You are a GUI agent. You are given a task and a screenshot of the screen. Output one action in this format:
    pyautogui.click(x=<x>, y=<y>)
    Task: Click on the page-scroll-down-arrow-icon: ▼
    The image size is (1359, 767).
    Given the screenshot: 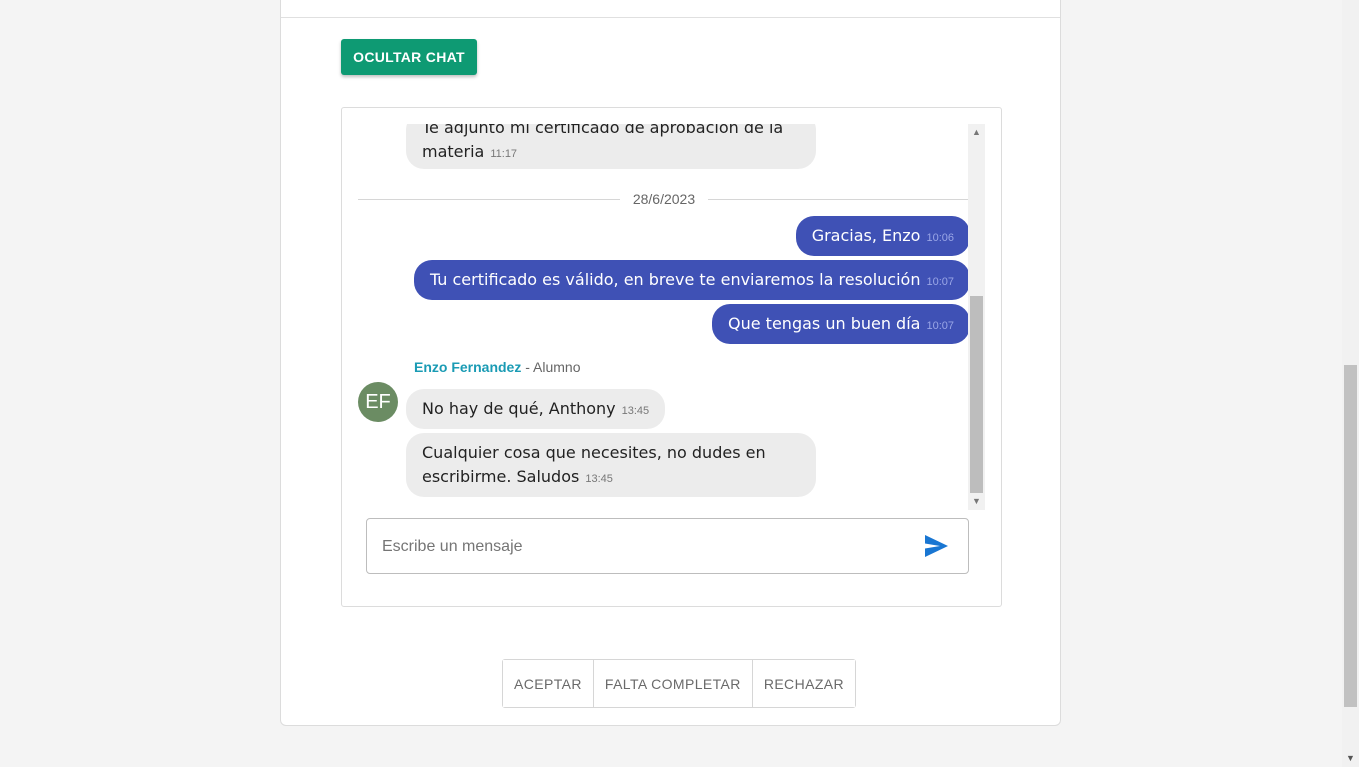 What is the action you would take?
    pyautogui.click(x=1350, y=758)
    